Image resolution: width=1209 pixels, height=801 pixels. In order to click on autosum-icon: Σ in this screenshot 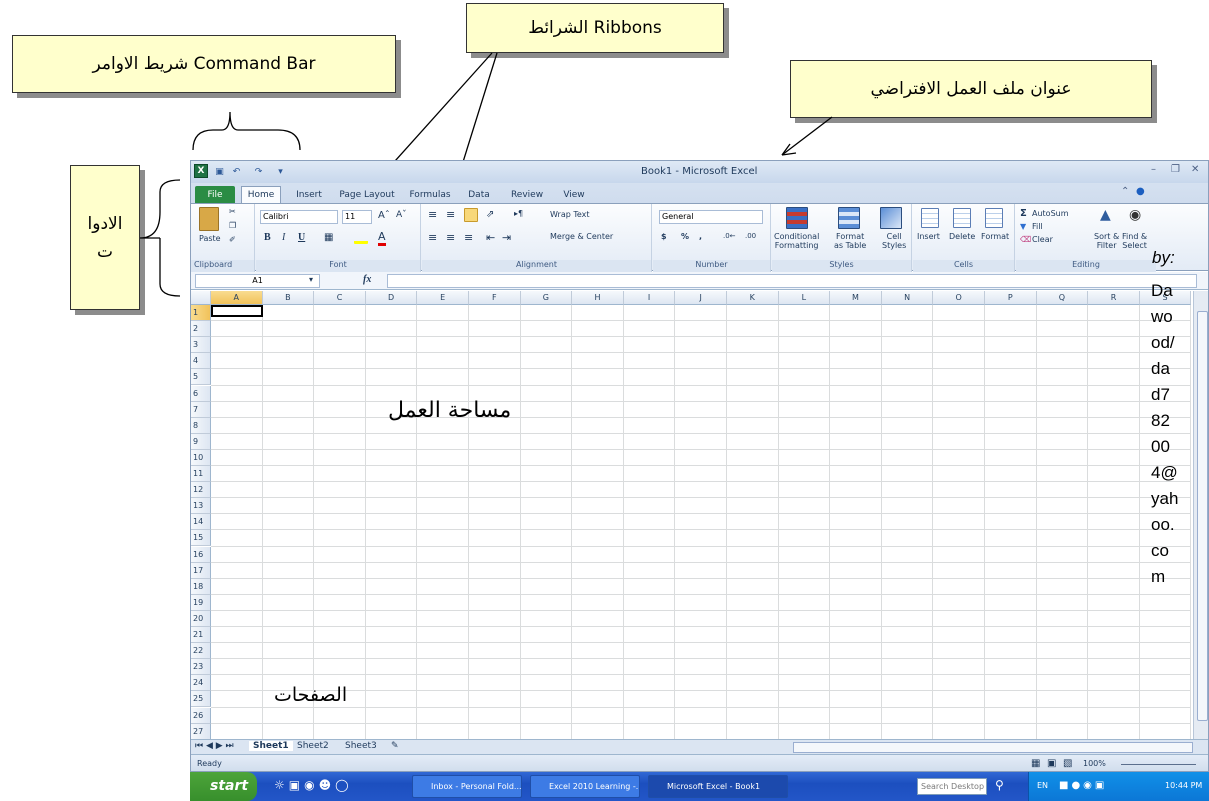, I will do `click(1023, 213)`.